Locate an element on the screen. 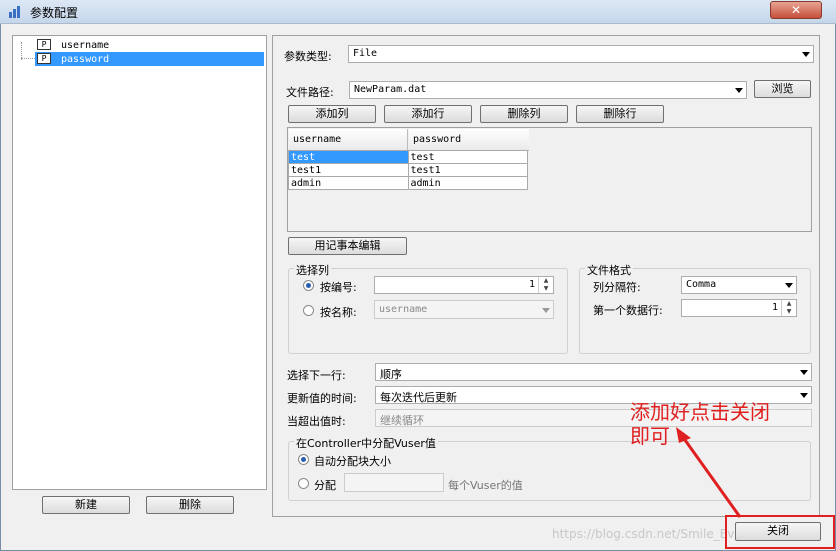 This screenshot has width=836, height=551. tree-item-password: P password is located at coordinates (149, 59).